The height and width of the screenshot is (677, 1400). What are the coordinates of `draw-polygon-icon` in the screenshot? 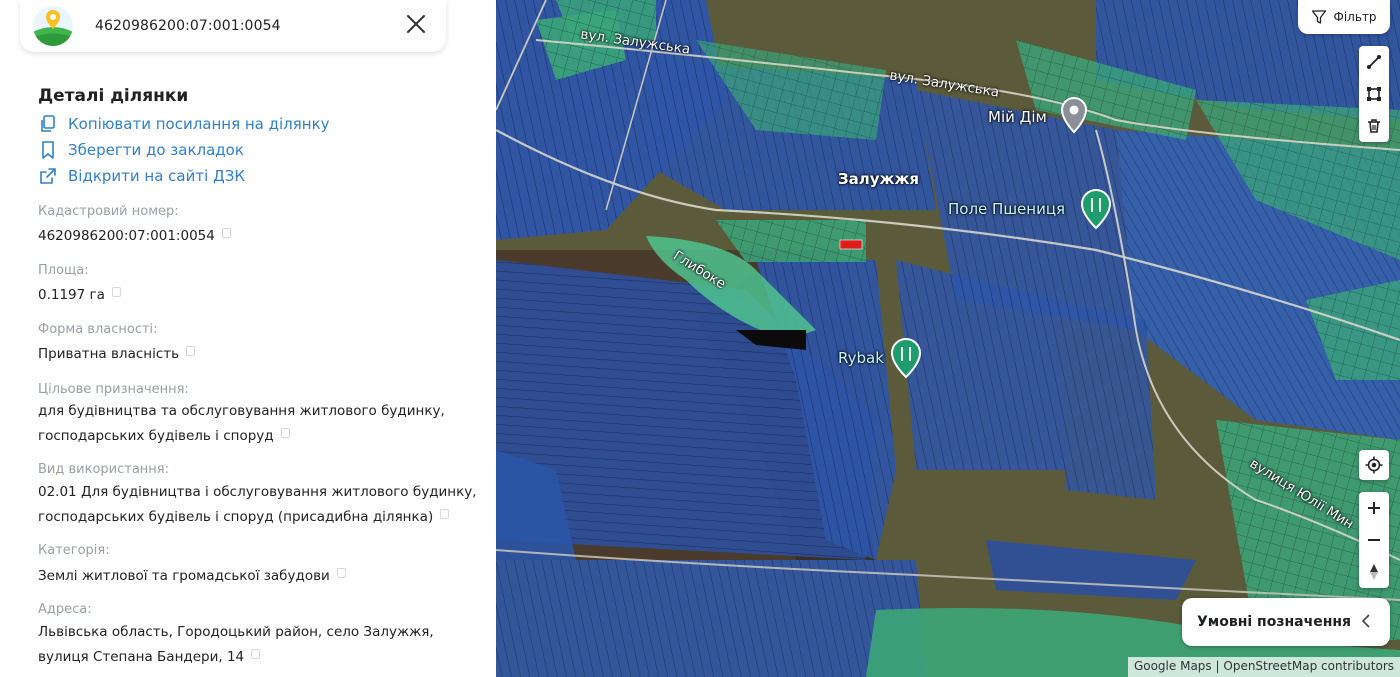 It's located at (1374, 94).